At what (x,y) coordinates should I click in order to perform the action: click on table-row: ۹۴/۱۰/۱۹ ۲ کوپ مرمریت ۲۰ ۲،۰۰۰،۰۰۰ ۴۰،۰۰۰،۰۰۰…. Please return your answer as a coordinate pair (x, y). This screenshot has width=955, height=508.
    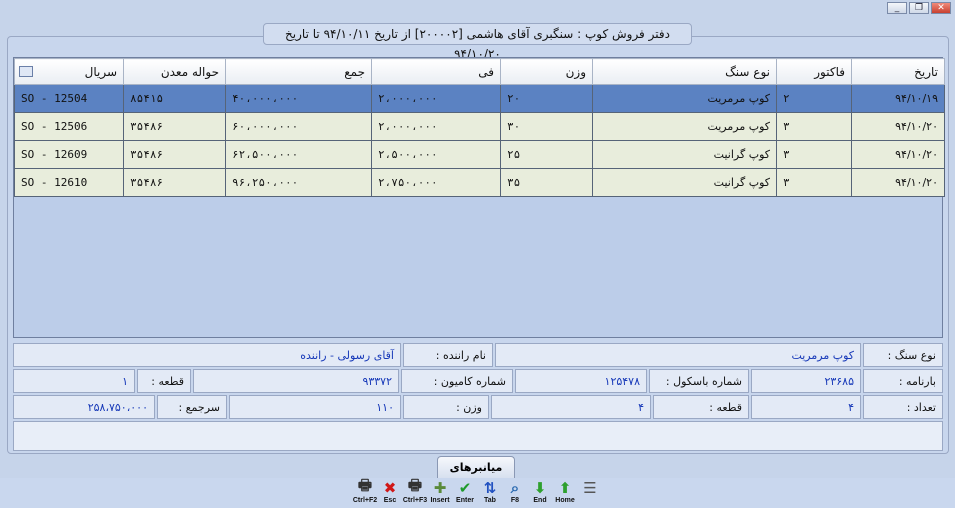
    Looking at the image, I should click on (479, 98).